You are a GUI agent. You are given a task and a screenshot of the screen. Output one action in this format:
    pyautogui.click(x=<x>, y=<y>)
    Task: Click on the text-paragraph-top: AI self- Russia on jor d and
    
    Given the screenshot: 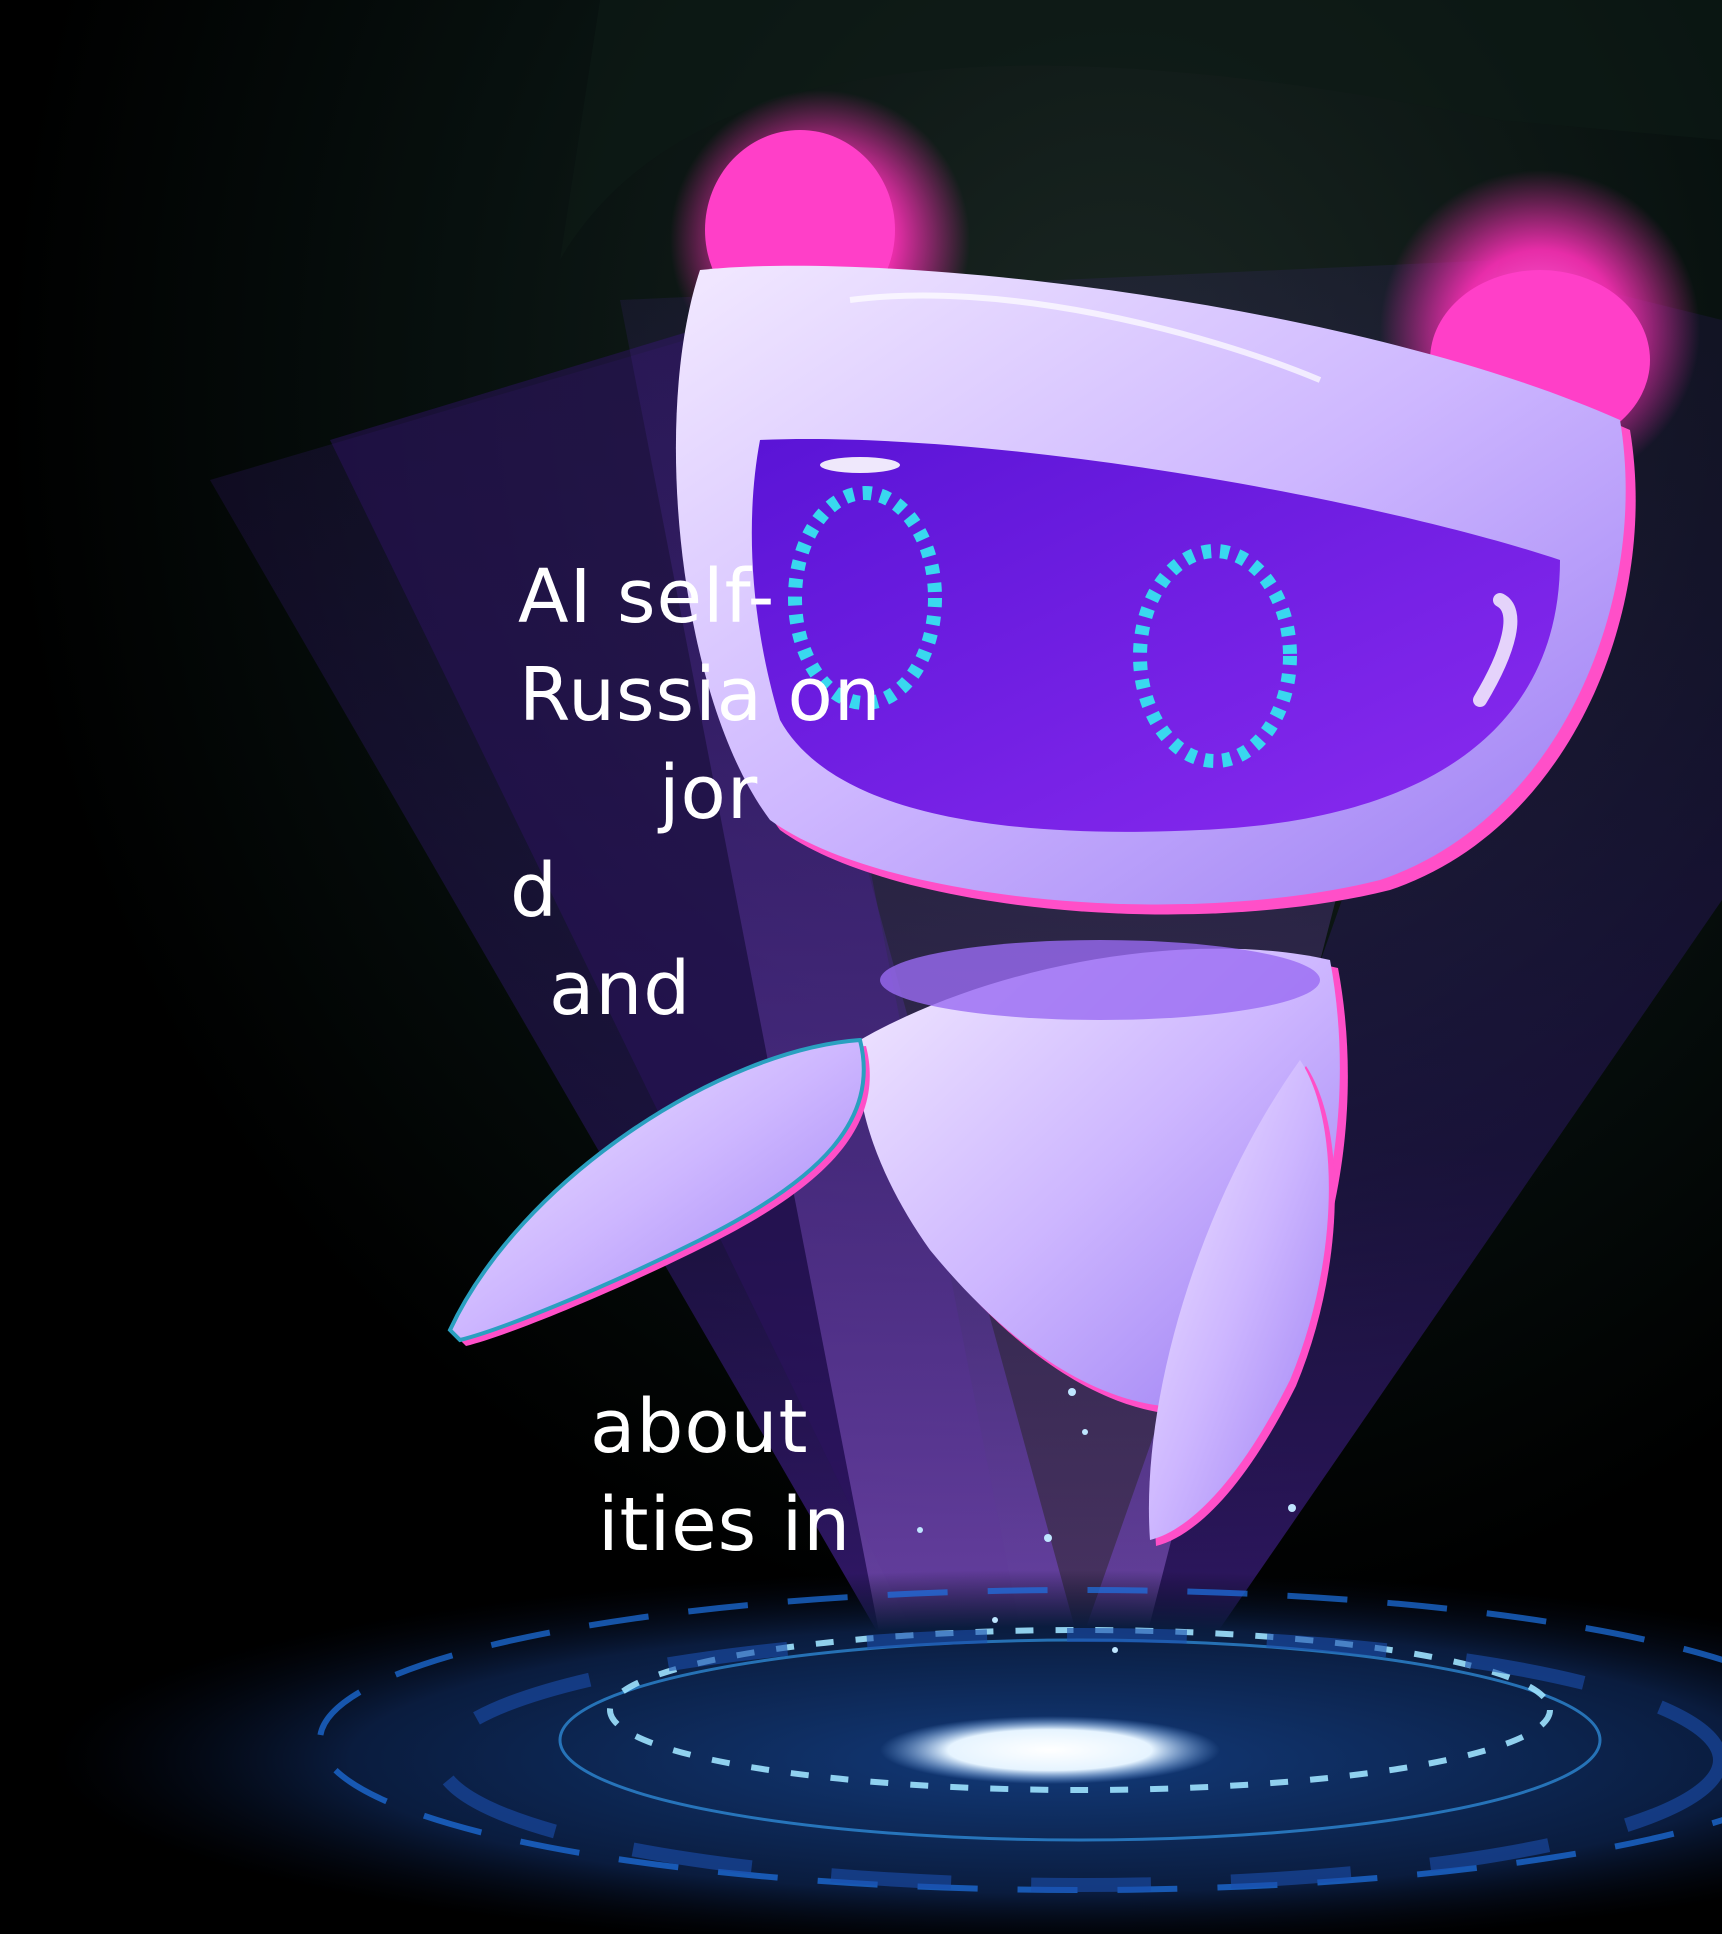 What is the action you would take?
    pyautogui.click(x=441, y=793)
    